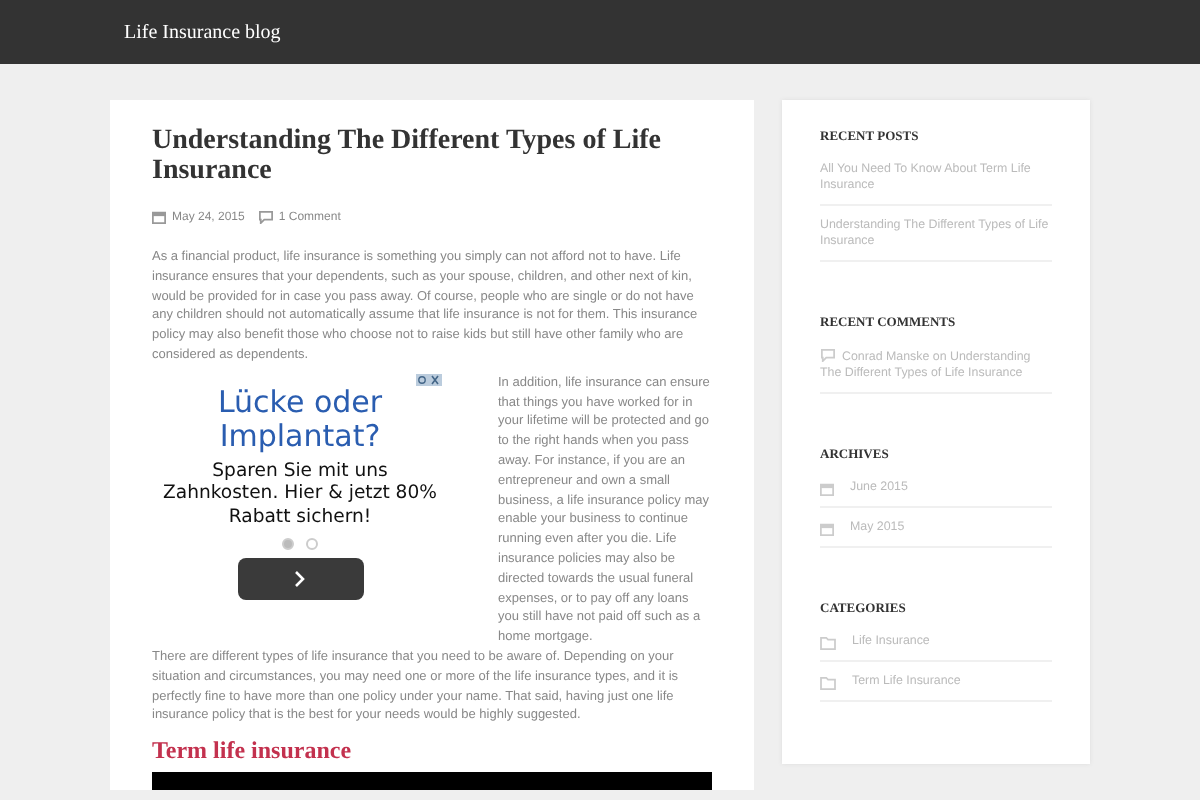  Describe the element at coordinates (300, 494) in the screenshot. I see `ad-text: Sparen Sie mit uns Zahnkosten. Hier & jetzt 80% Rabatt sichern!` at that location.